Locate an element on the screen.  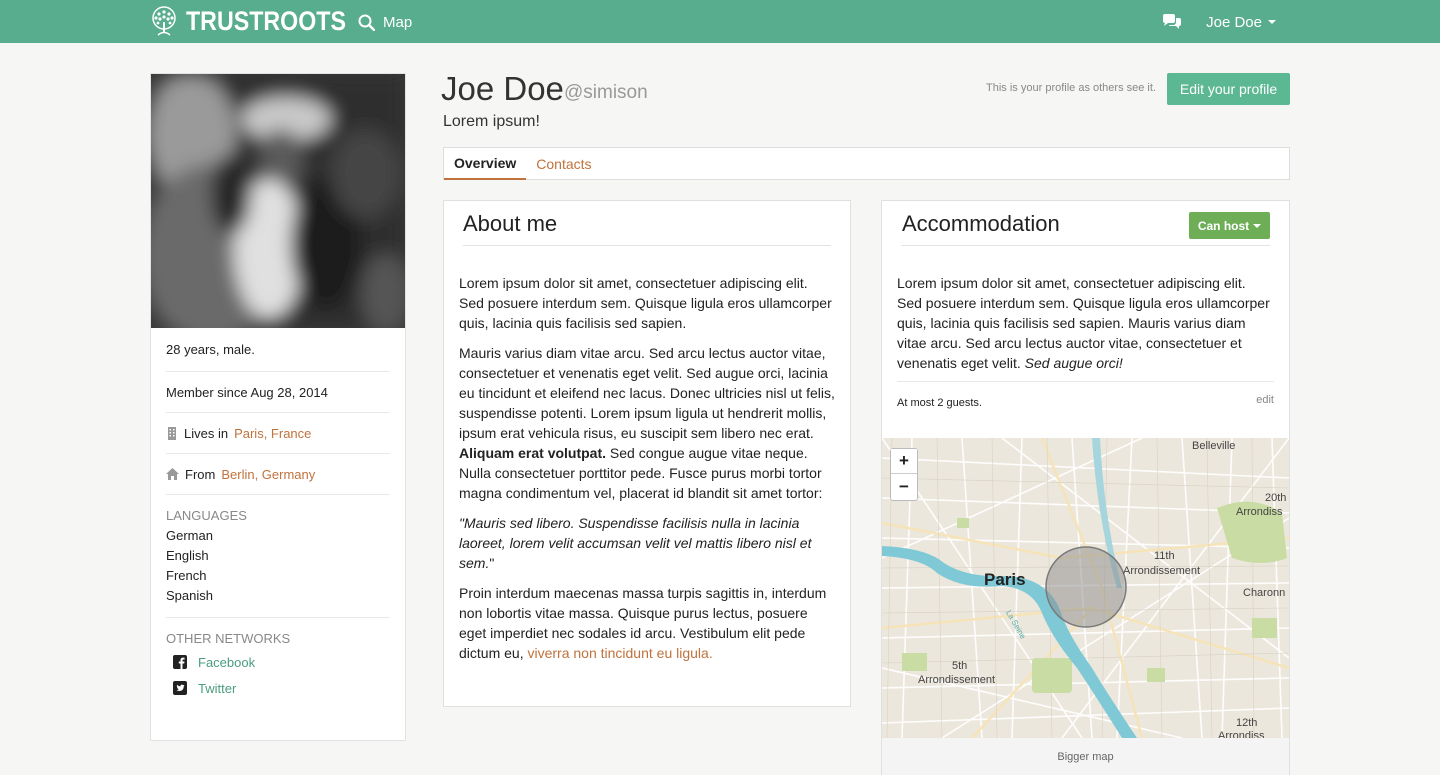
search-icon is located at coordinates (366, 22).